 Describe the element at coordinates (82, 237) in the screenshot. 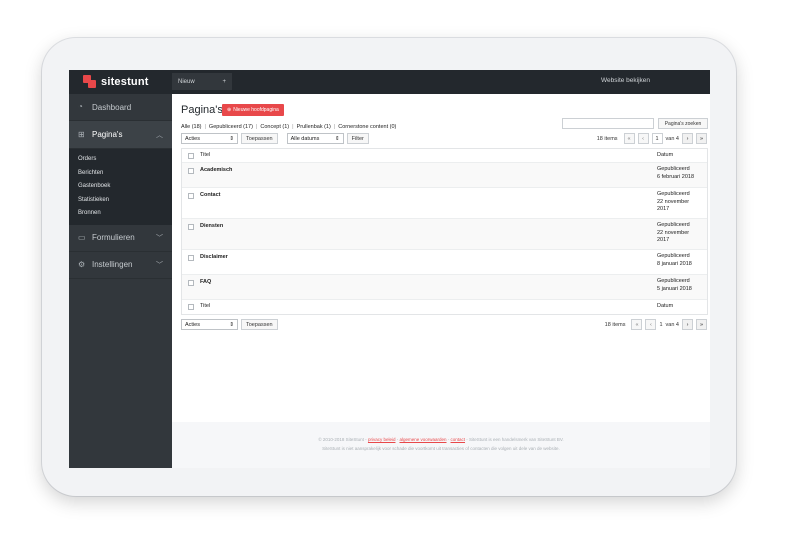

I see `inbox-icon: ▭` at that location.